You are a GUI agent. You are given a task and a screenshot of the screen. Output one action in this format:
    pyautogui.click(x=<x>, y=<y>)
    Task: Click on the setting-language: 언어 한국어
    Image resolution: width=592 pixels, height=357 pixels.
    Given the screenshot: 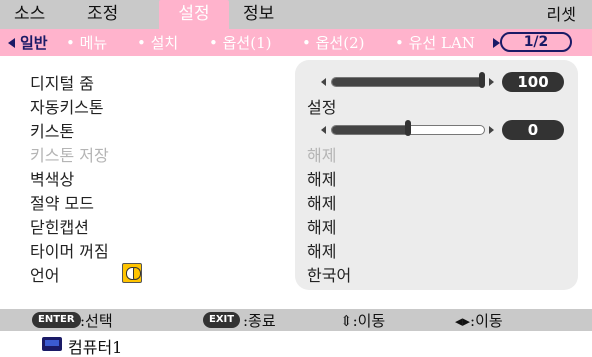 What is the action you would take?
    pyautogui.click(x=296, y=273)
    